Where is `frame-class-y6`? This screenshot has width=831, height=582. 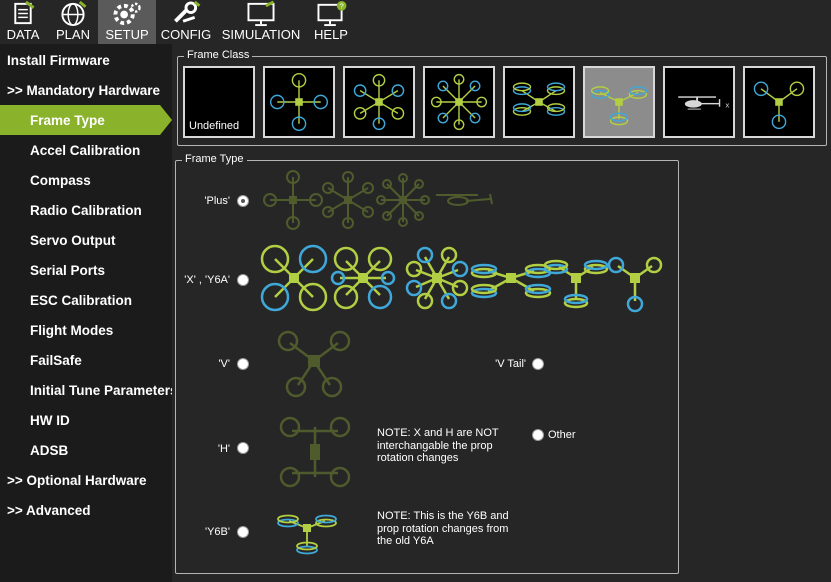 frame-class-y6 is located at coordinates (619, 102).